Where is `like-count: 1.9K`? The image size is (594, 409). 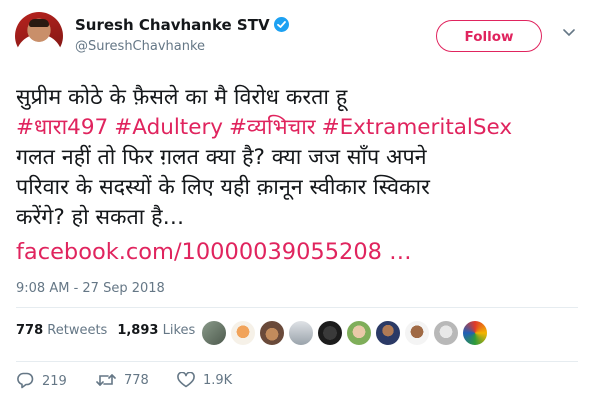
like-count: 1.9K is located at coordinates (218, 380).